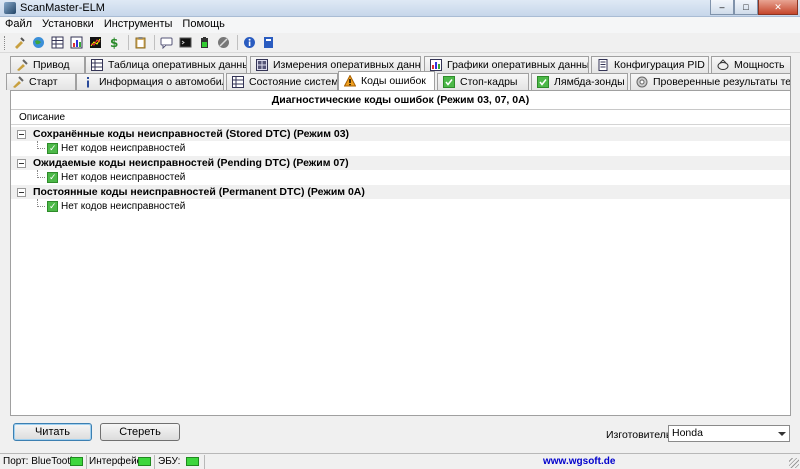 The image size is (800, 469). What do you see at coordinates (169, 461) in the screenshot?
I see `ecu-status: ЭБУ:` at bounding box center [169, 461].